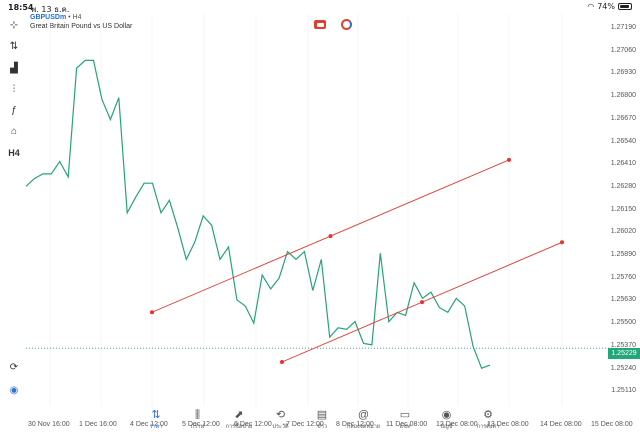 Image resolution: width=640 pixels, height=447 pixels. What do you see at coordinates (606, 6) in the screenshot?
I see `battery-percent: 74%` at bounding box center [606, 6].